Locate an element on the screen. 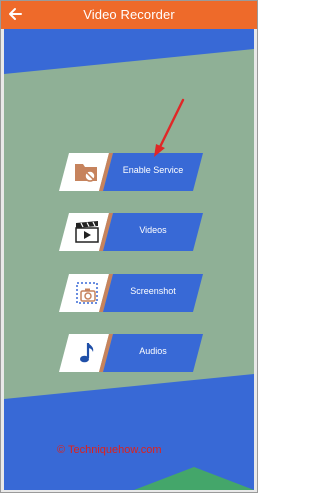  music-note-icon is located at coordinates (87, 353).